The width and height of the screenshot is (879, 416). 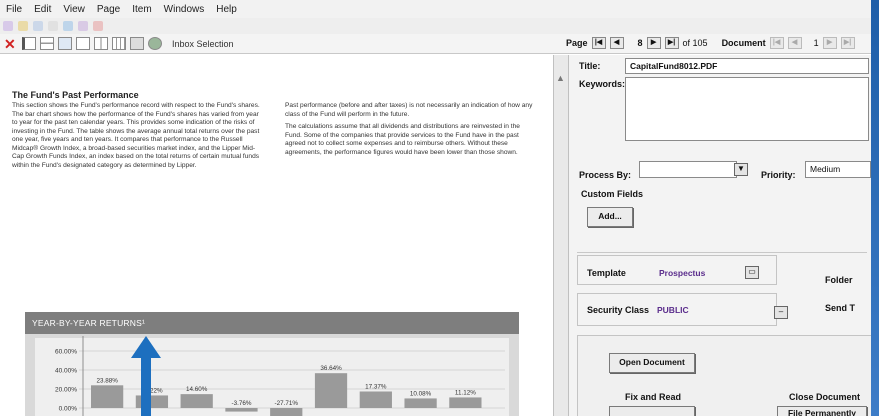 What do you see at coordinates (688, 169) in the screenshot?
I see `process-by-select` at bounding box center [688, 169].